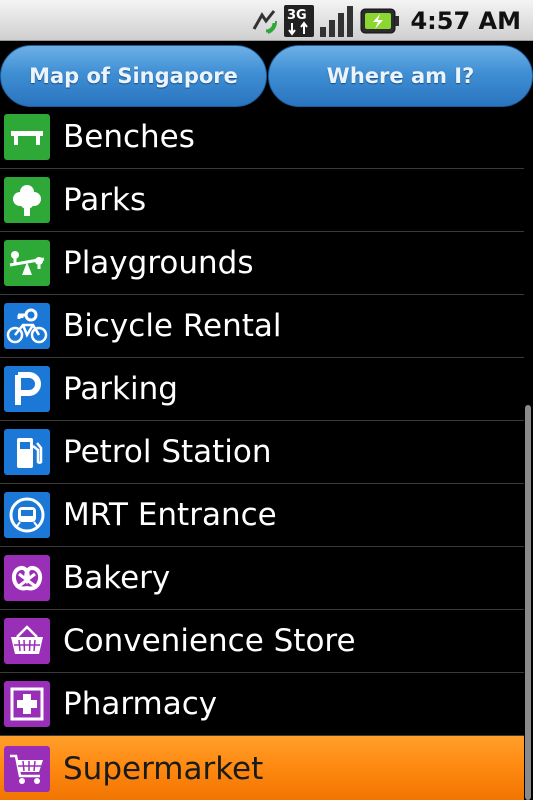 The height and width of the screenshot is (800, 533). What do you see at coordinates (167, 452) in the screenshot?
I see `list-item-label: Petrol Station` at bounding box center [167, 452].